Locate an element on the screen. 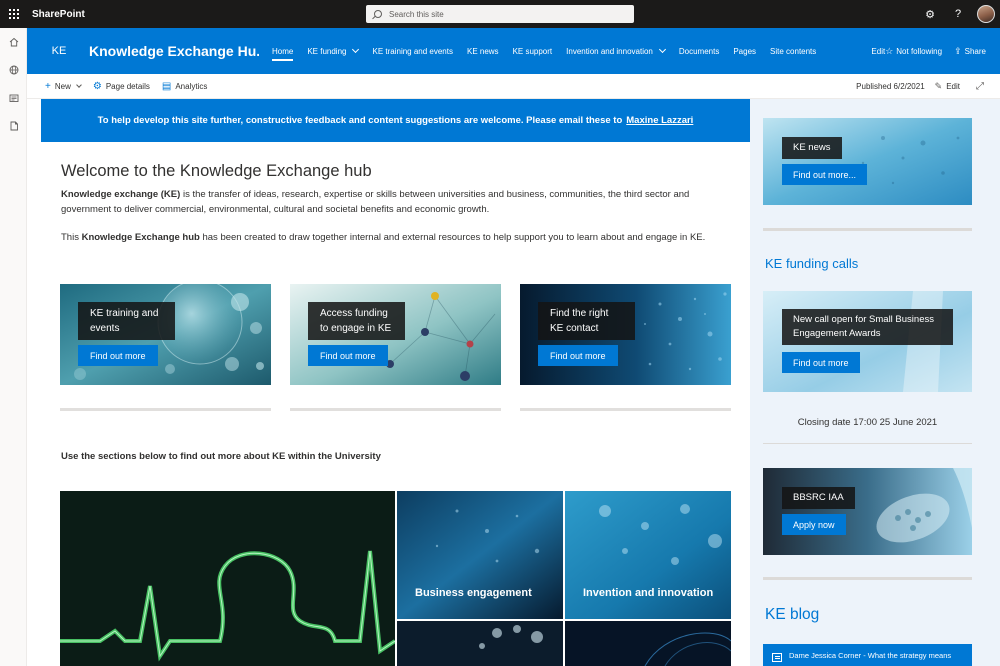 The height and width of the screenshot is (666, 1000). page-details-button: ⚙ Page details is located at coordinates (121, 86).